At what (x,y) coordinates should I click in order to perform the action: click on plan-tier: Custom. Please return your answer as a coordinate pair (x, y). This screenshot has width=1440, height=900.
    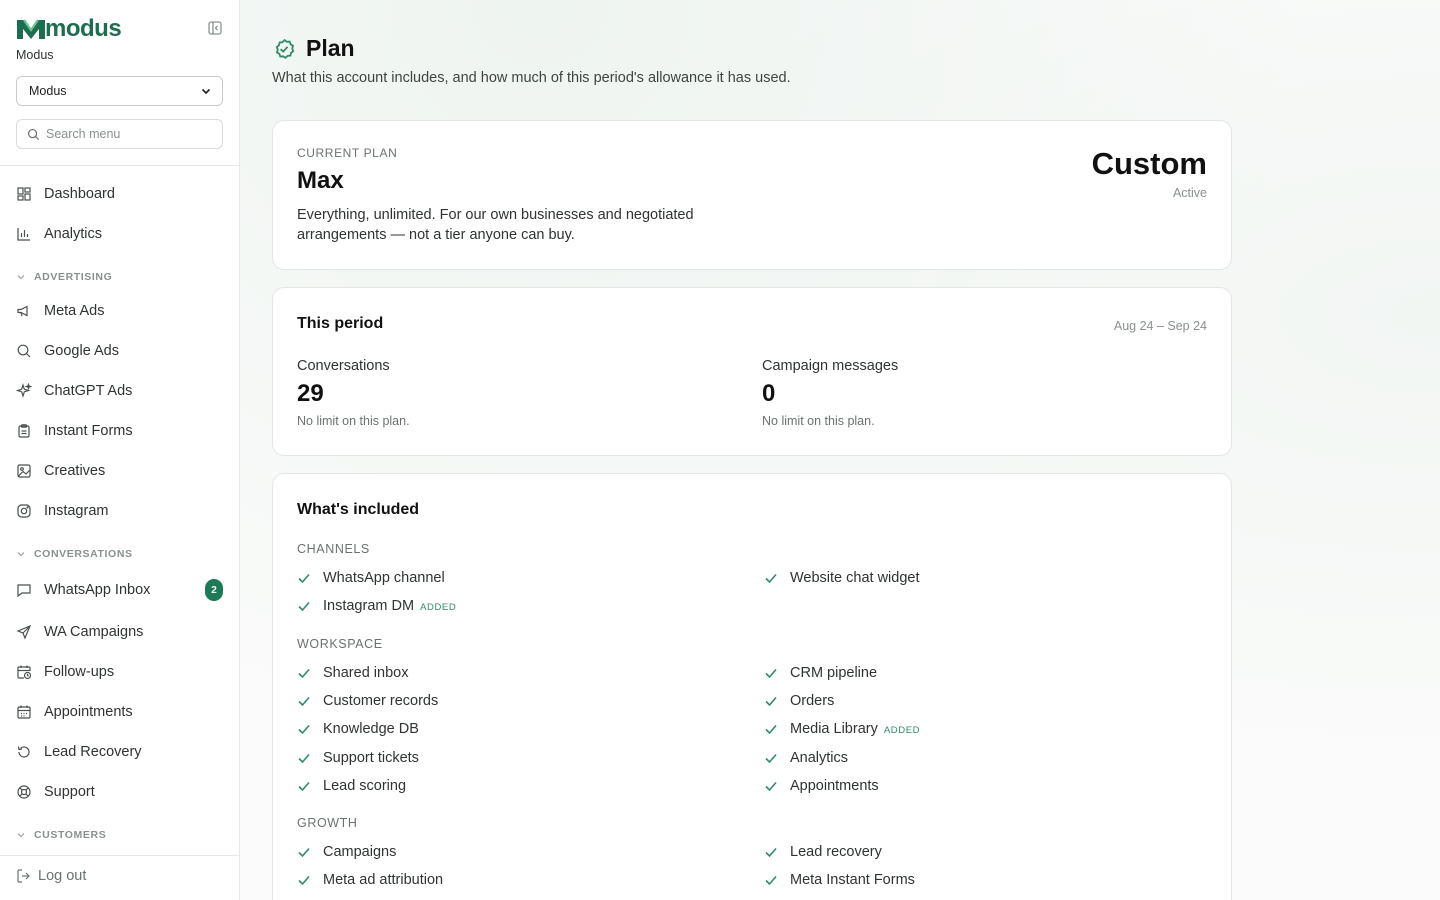
    Looking at the image, I should click on (1149, 163).